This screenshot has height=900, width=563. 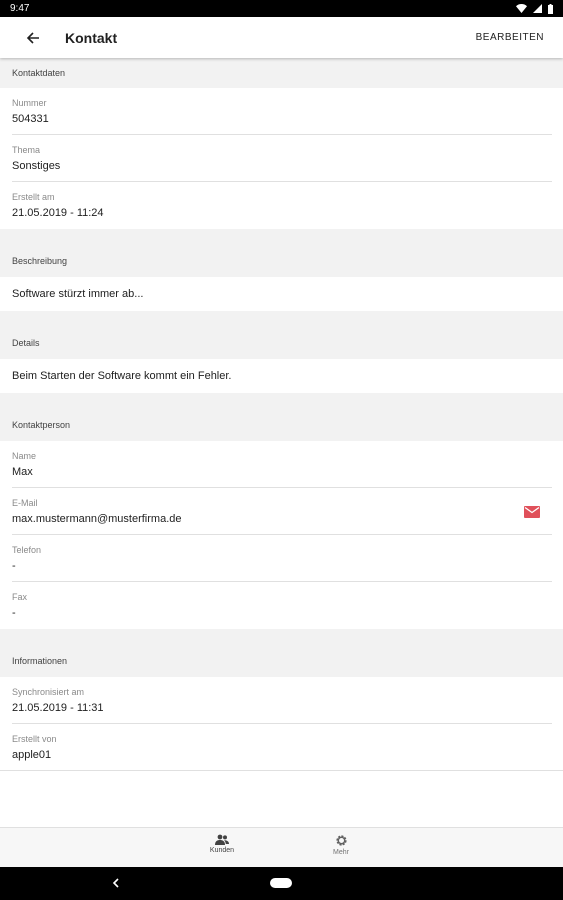 I want to click on nav-item-customers: Kunden, so click(x=222, y=844).